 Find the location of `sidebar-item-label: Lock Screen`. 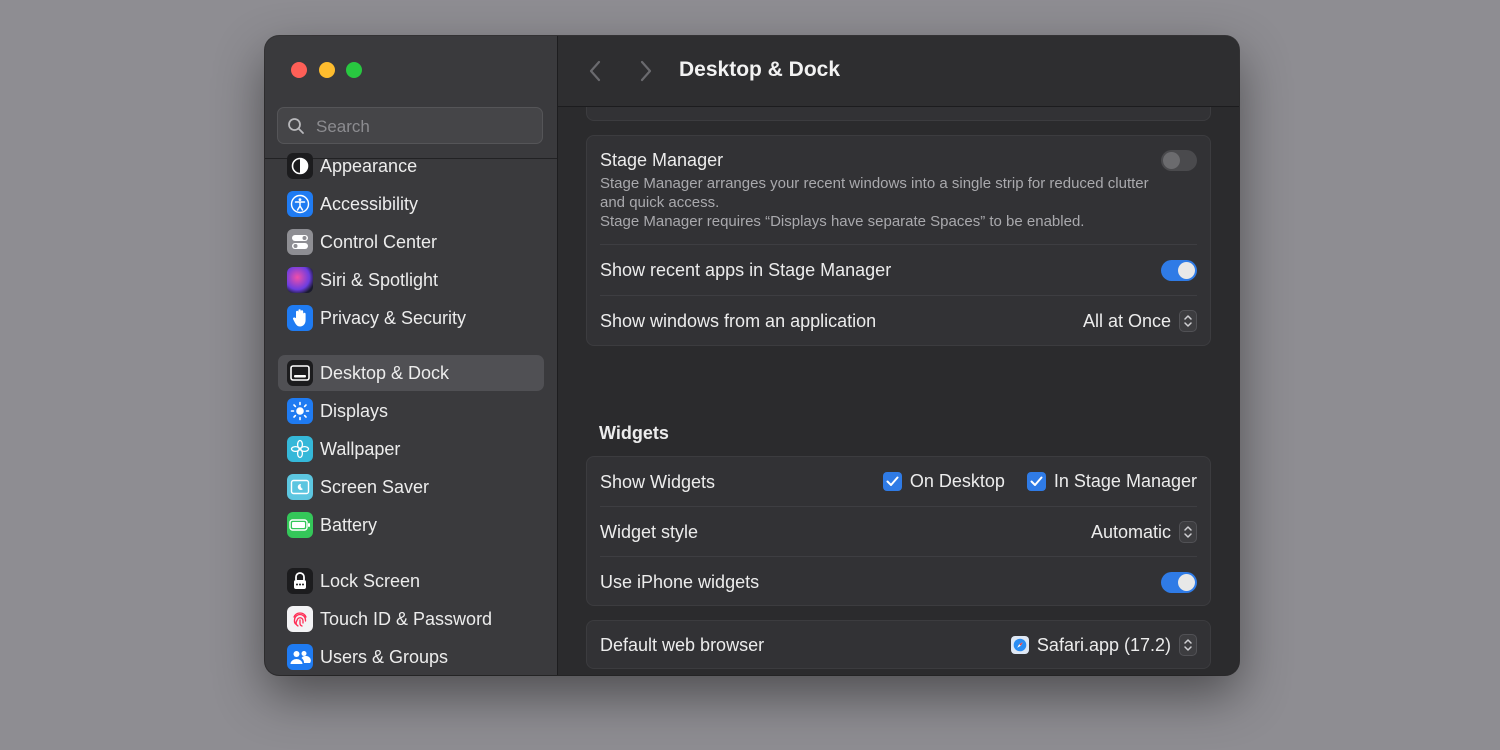

sidebar-item-label: Lock Screen is located at coordinates (370, 581).